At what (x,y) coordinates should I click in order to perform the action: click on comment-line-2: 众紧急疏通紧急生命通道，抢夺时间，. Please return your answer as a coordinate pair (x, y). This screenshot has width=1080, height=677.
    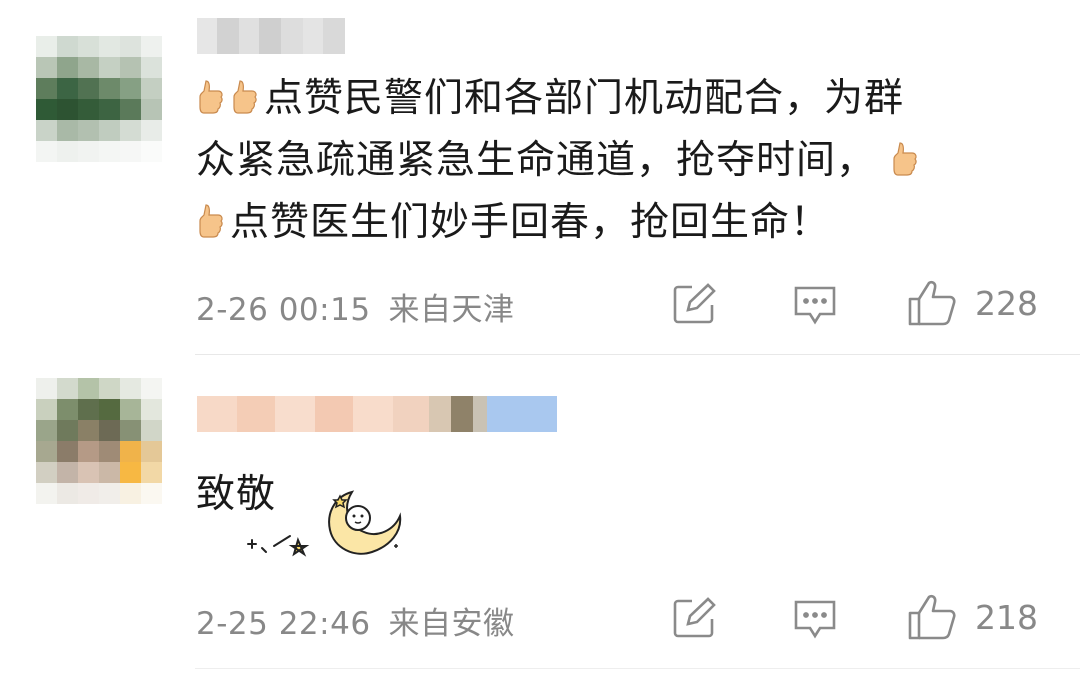
    Looking at the image, I should click on (536, 160).